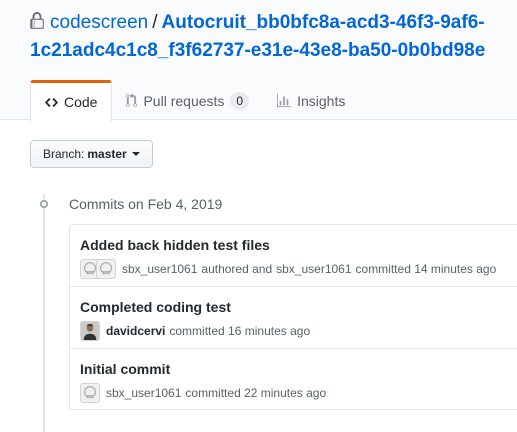  I want to click on commit-group-icon, so click(44, 204).